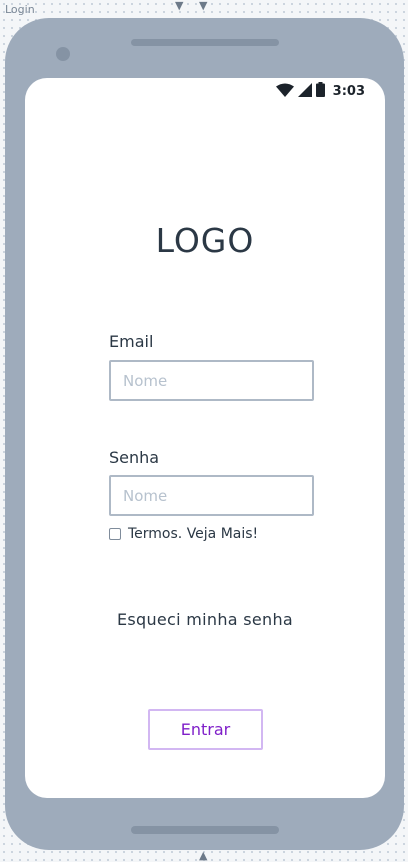 The width and height of the screenshot is (408, 862). I want to click on frame-label: Login, so click(20, 9).